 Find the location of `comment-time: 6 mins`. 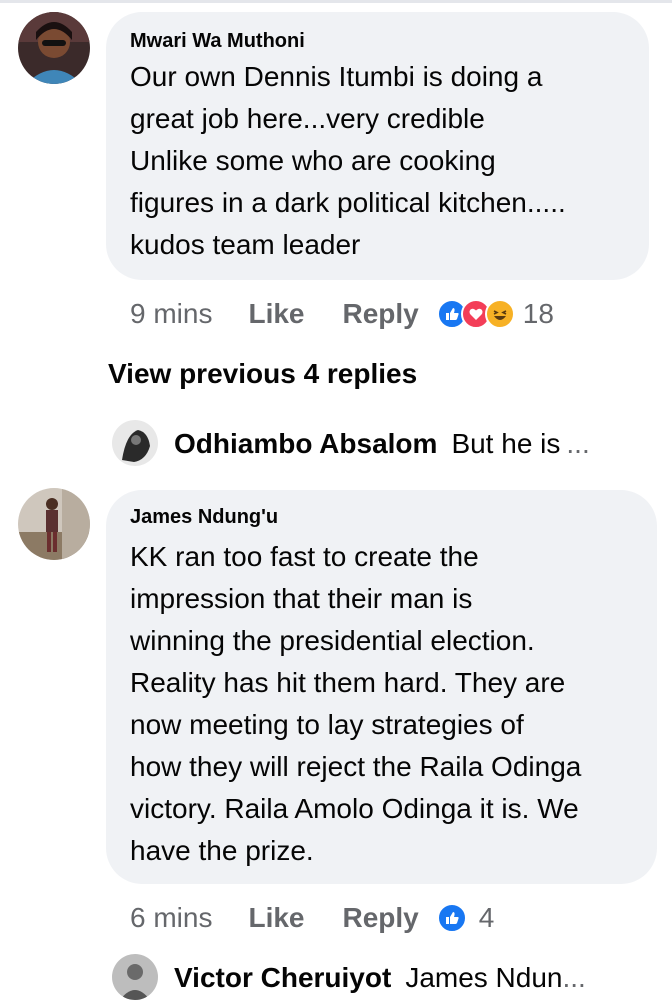

comment-time: 6 mins is located at coordinates (171, 918).